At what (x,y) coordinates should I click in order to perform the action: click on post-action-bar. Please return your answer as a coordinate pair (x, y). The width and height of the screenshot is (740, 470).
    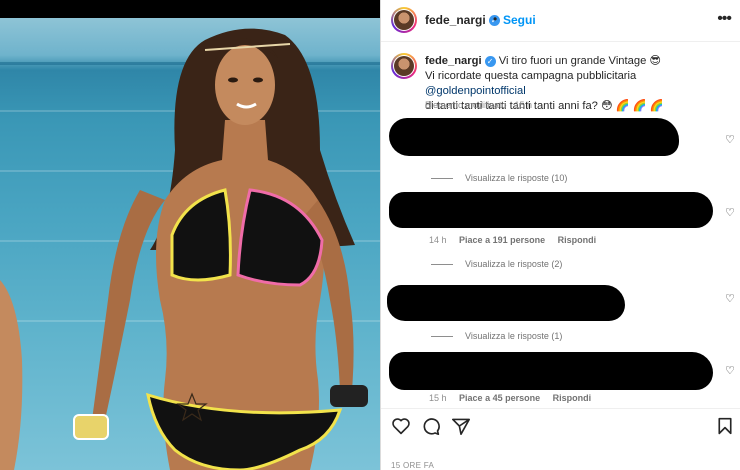
    Looking at the image, I should click on (560, 425).